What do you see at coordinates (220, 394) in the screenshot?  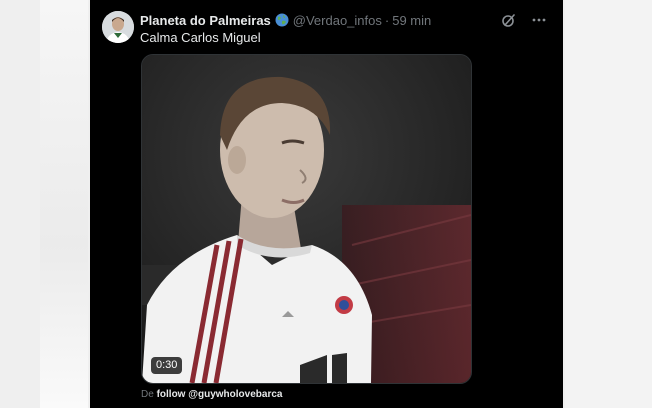 I see `attribution-source-link: follow @guywholovebarca` at bounding box center [220, 394].